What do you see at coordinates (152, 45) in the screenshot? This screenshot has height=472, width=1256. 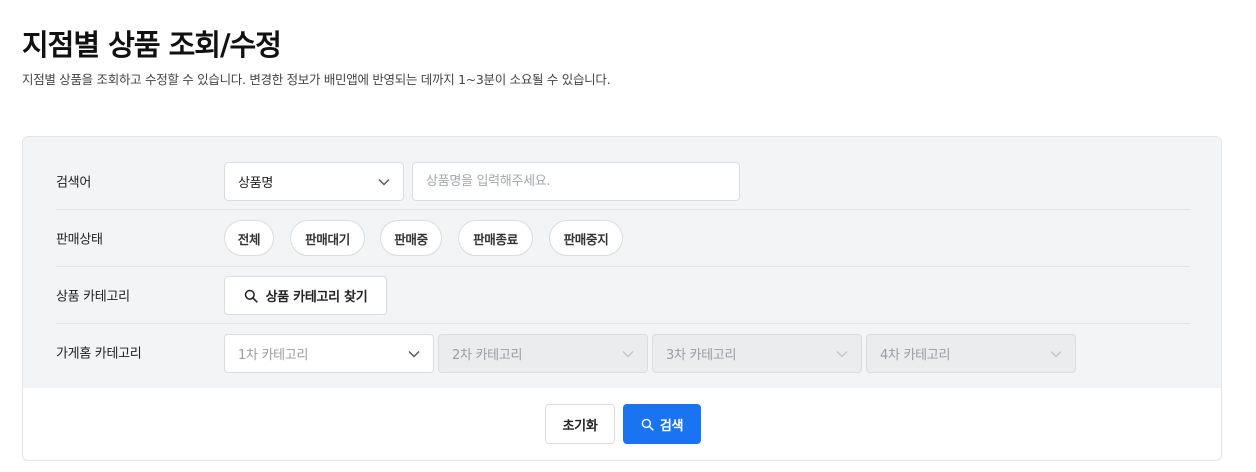 I see `page-title: 지점별 상품 조회/수정` at bounding box center [152, 45].